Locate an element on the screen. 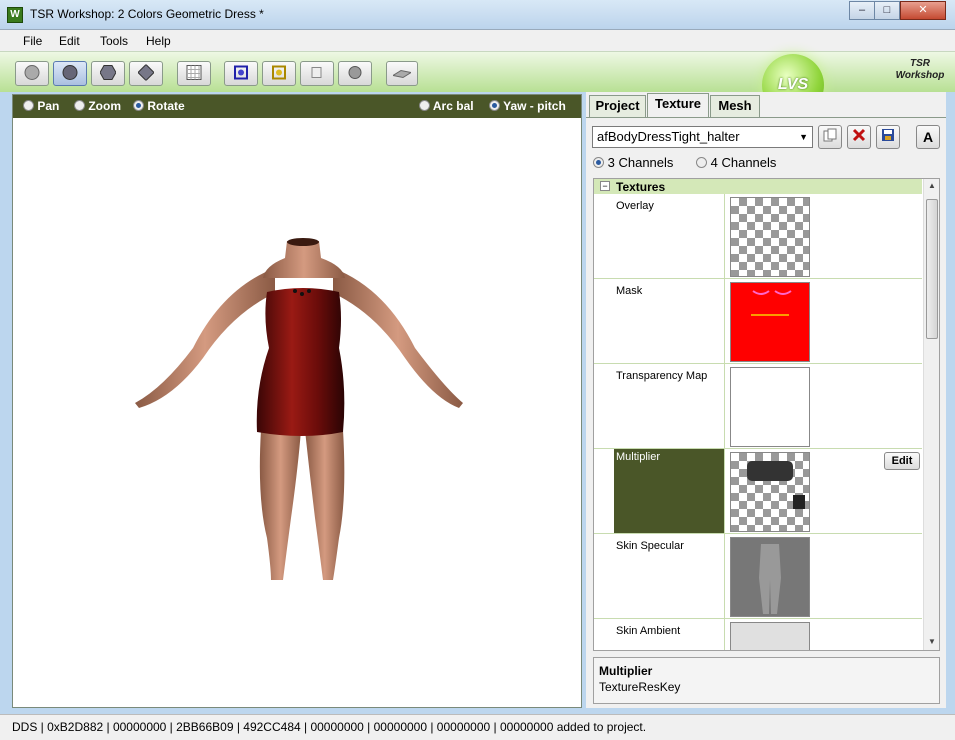 The height and width of the screenshot is (740, 955). yawpitch-option: Yaw - pitch is located at coordinates (527, 106).